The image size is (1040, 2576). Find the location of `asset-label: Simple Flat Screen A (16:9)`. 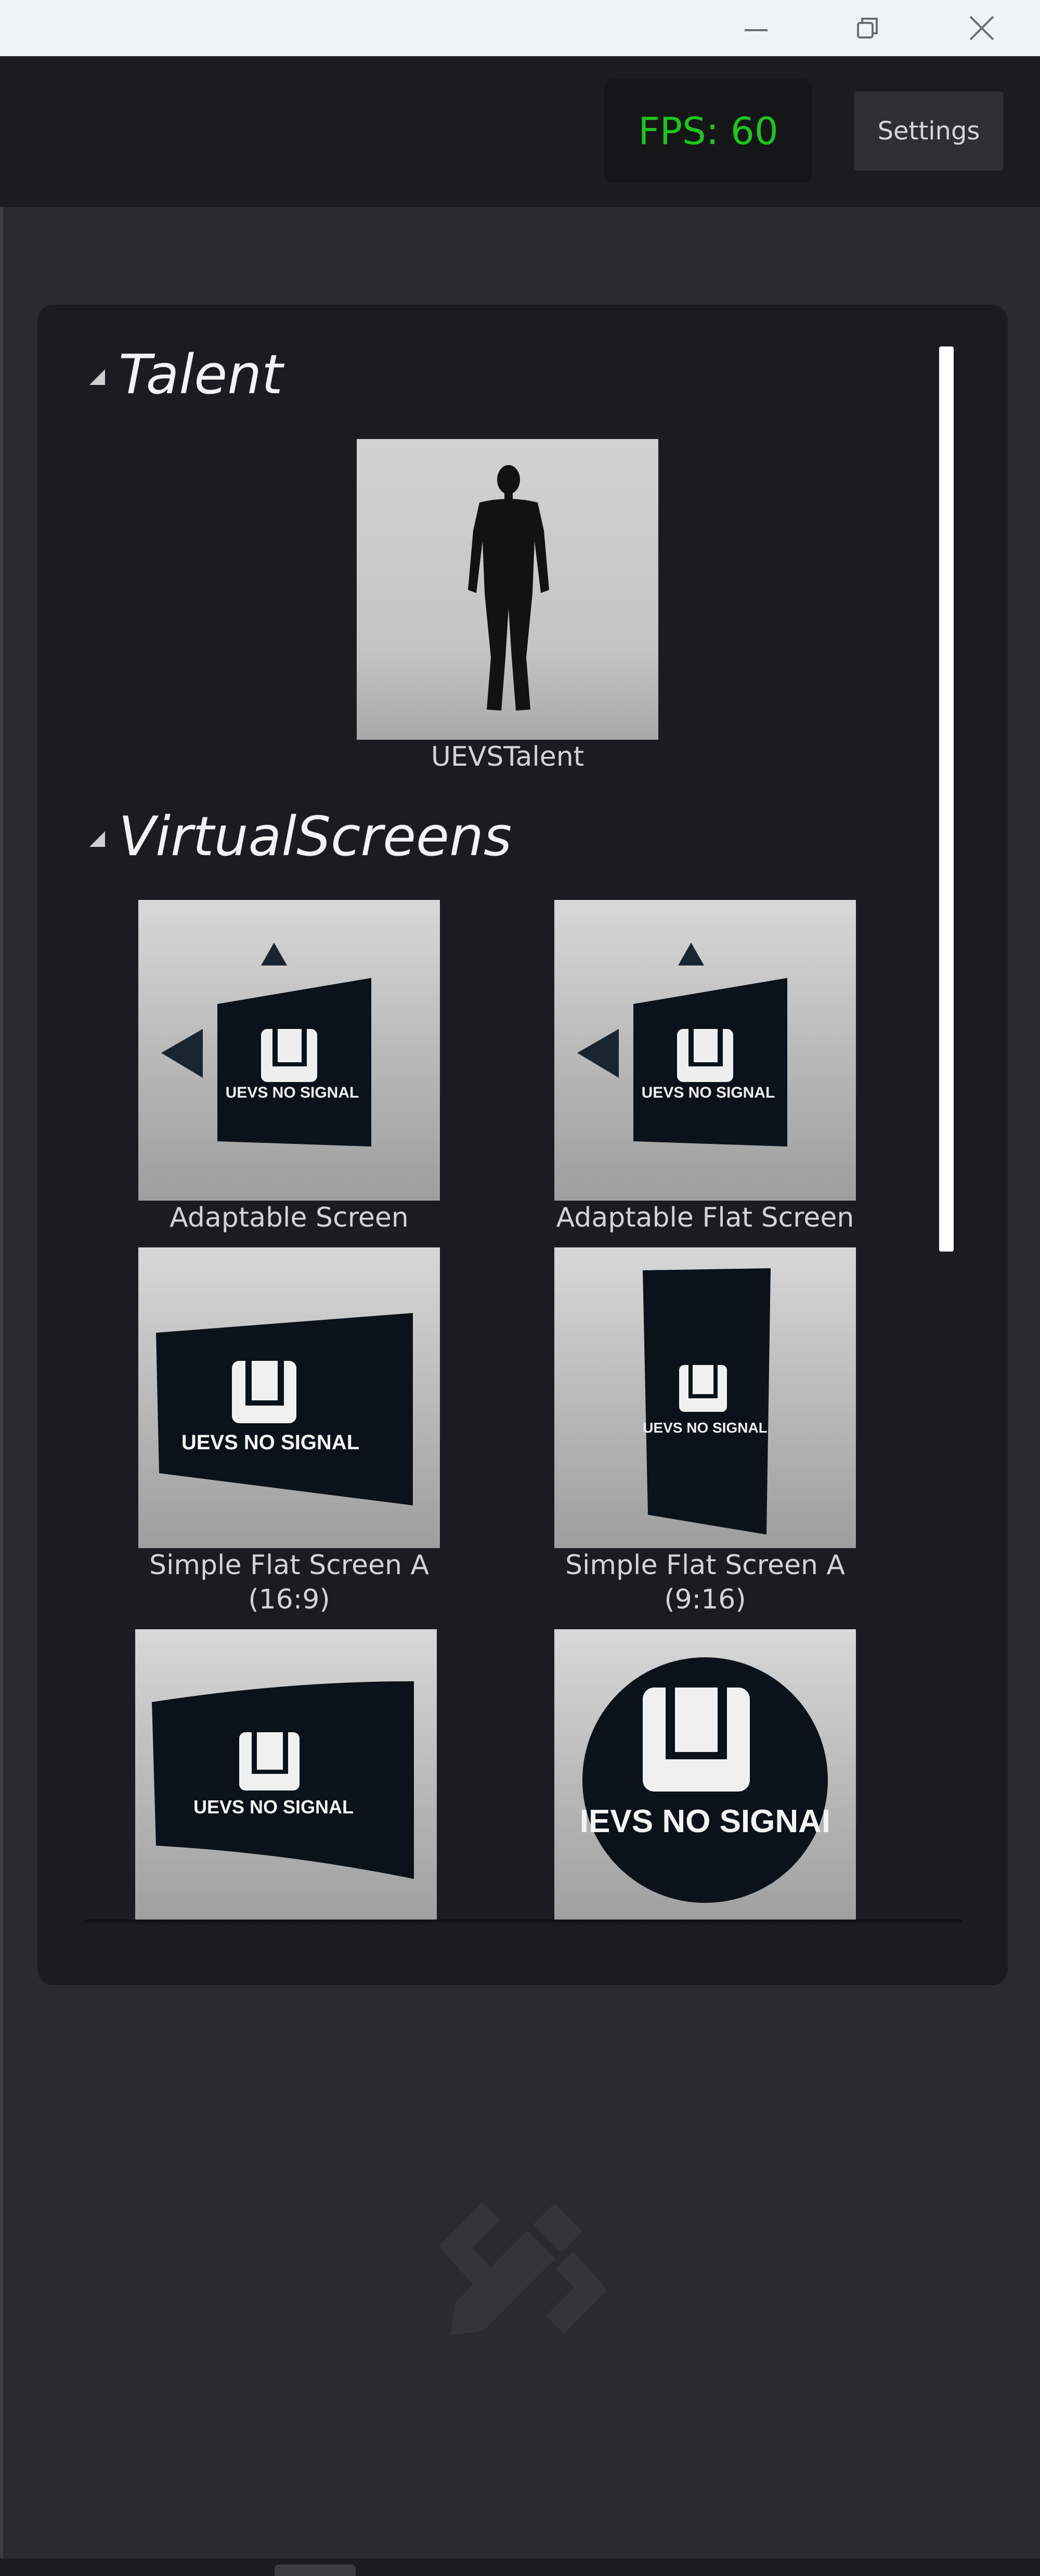

asset-label: Simple Flat Screen A (16:9) is located at coordinates (290, 1582).